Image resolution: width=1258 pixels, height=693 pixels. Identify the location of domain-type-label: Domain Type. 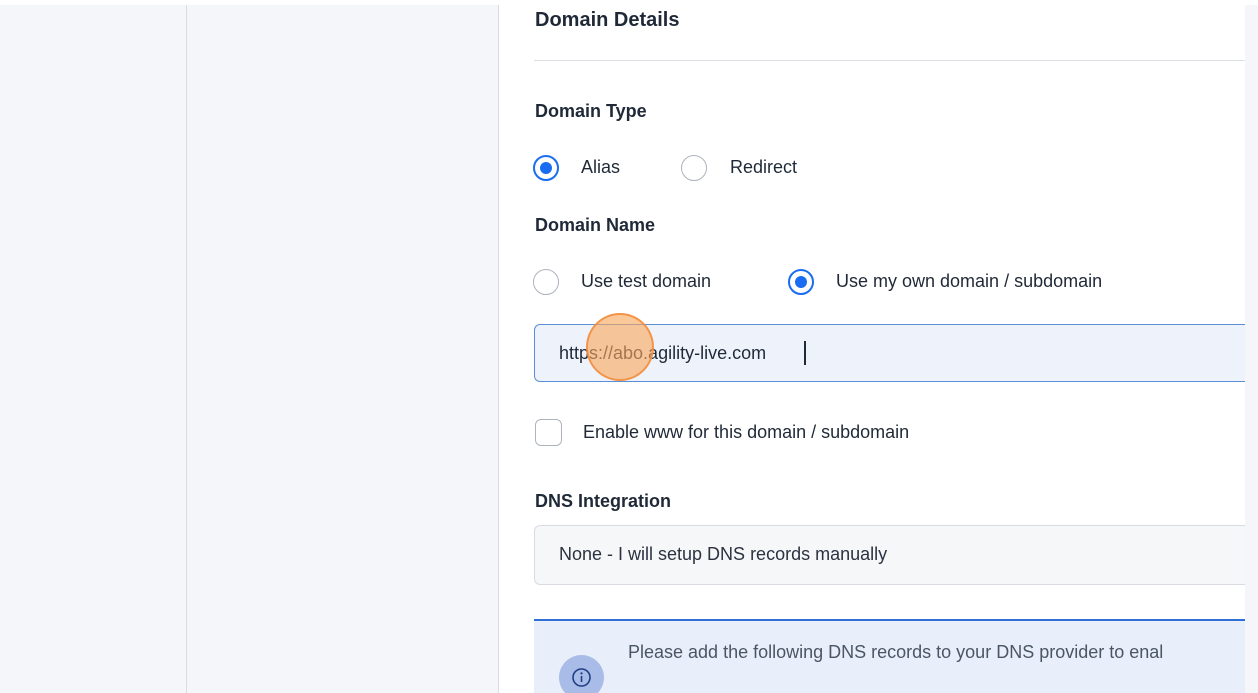
(591, 111).